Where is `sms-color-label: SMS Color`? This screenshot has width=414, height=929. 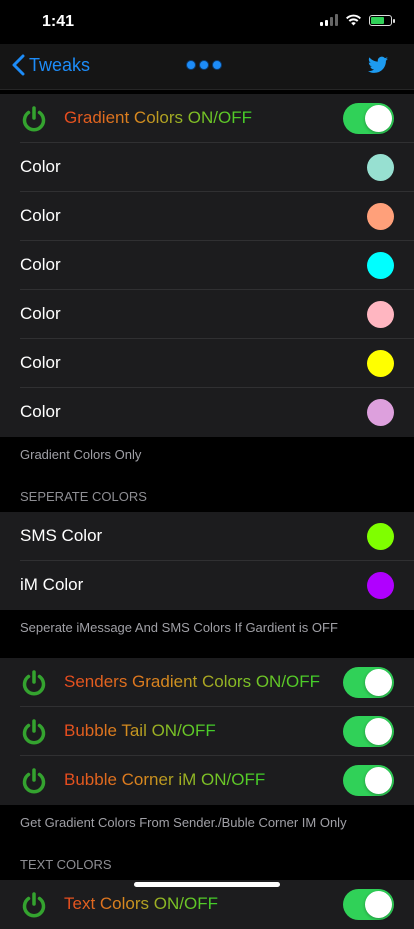 sms-color-label: SMS Color is located at coordinates (61, 535).